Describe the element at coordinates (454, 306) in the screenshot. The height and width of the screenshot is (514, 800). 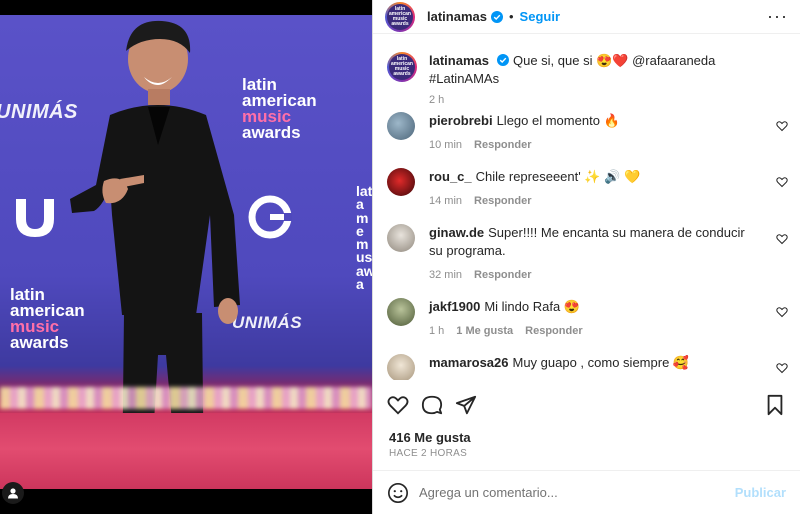
I see `comment-username: jakf1900` at that location.